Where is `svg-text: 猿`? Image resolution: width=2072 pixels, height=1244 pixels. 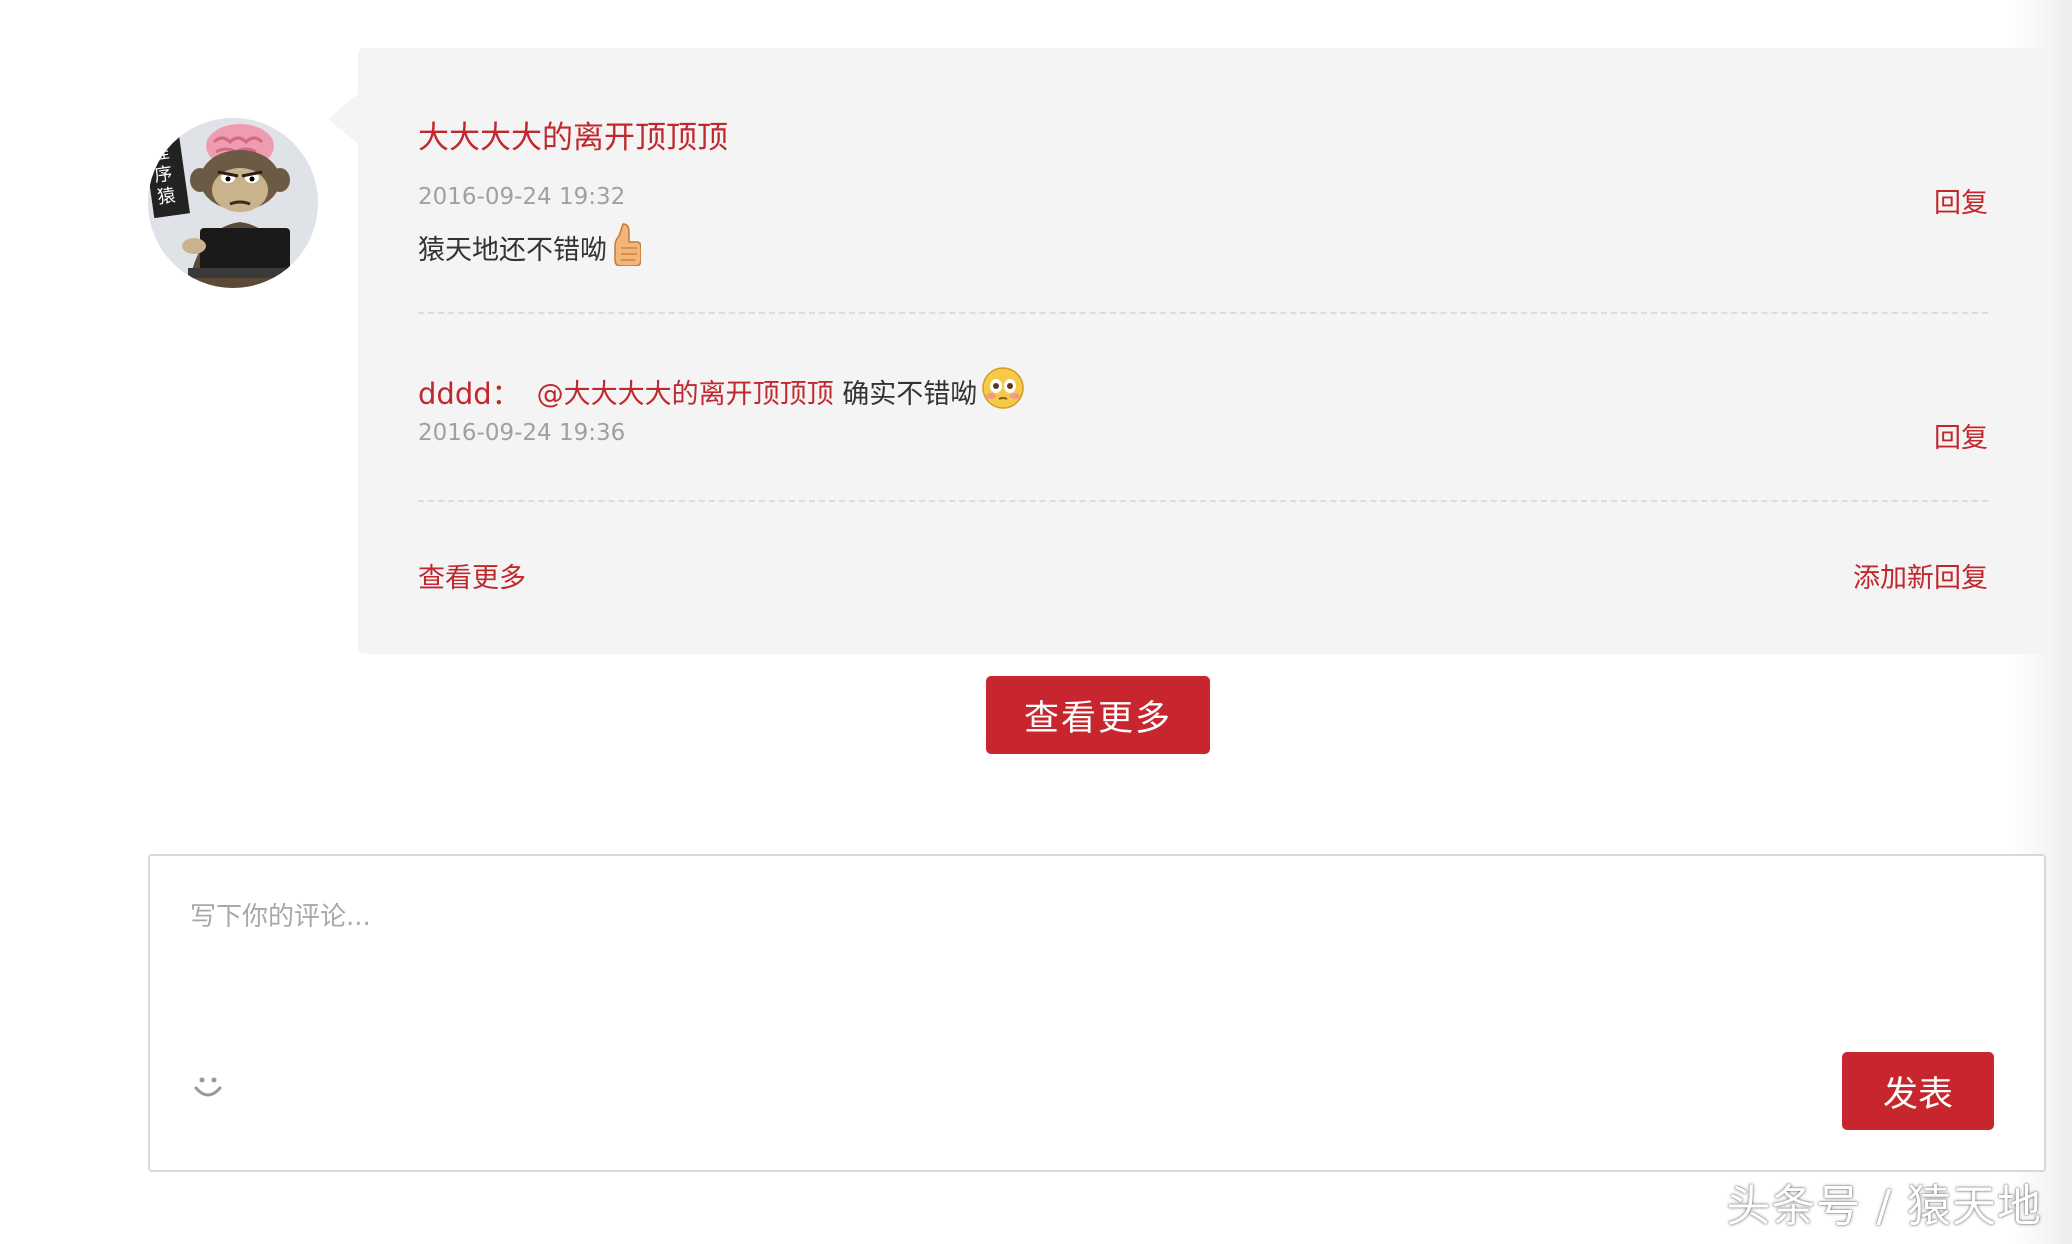
svg-text: 猿 is located at coordinates (166, 196).